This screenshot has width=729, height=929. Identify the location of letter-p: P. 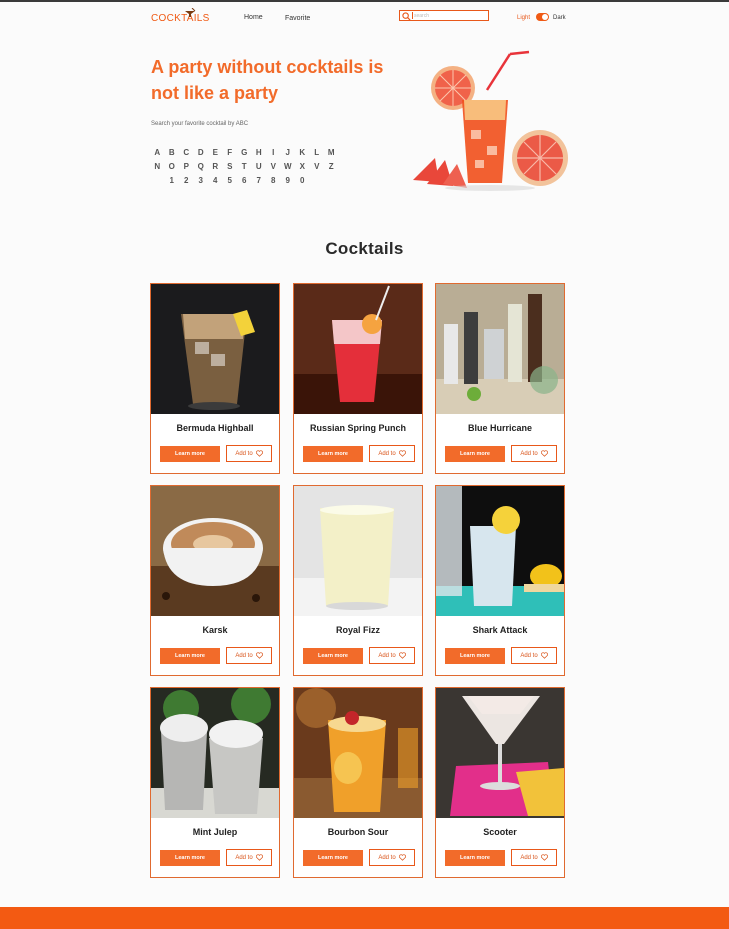
(186, 166).